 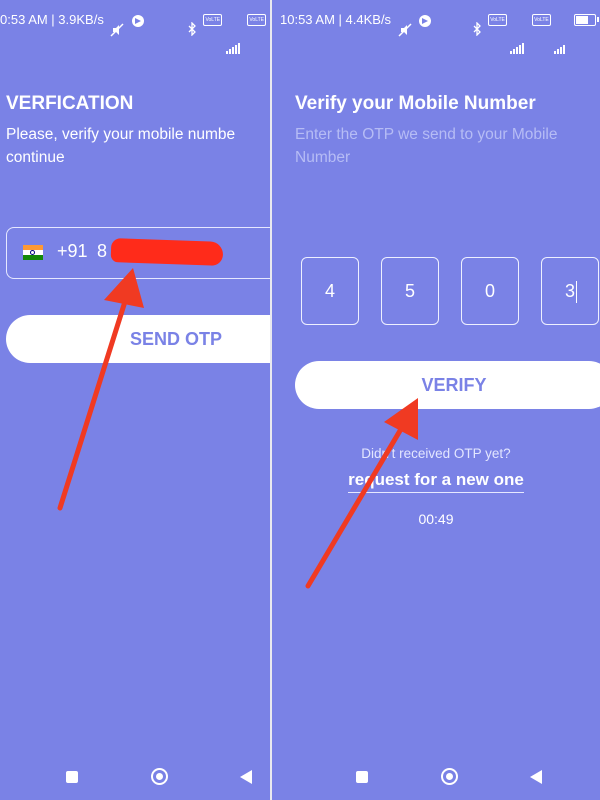 I want to click on otp-digit-2: 5, so click(x=410, y=291).